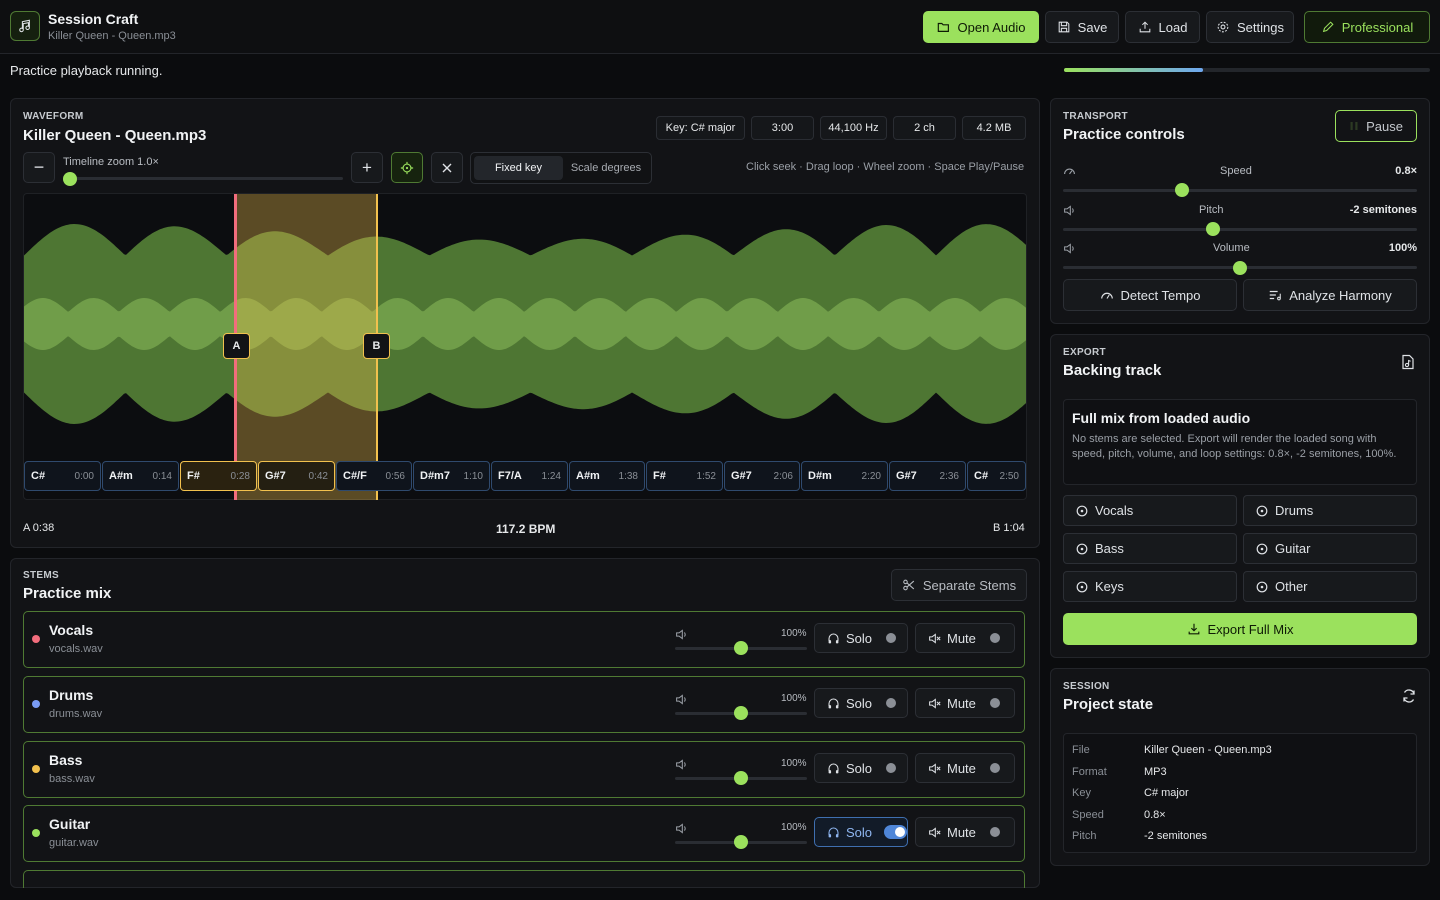  I want to click on session-key: File, so click(1081, 750).